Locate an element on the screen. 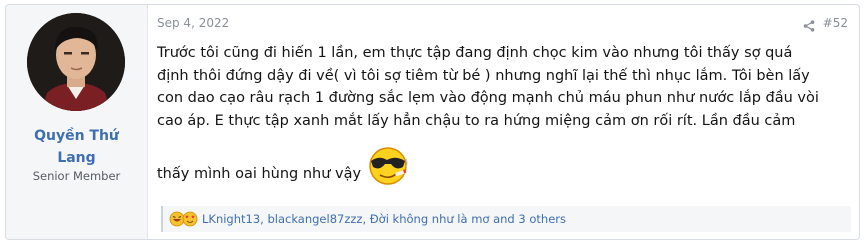  post-body-line: thấy mình oai hùng như vậy is located at coordinates (259, 174).